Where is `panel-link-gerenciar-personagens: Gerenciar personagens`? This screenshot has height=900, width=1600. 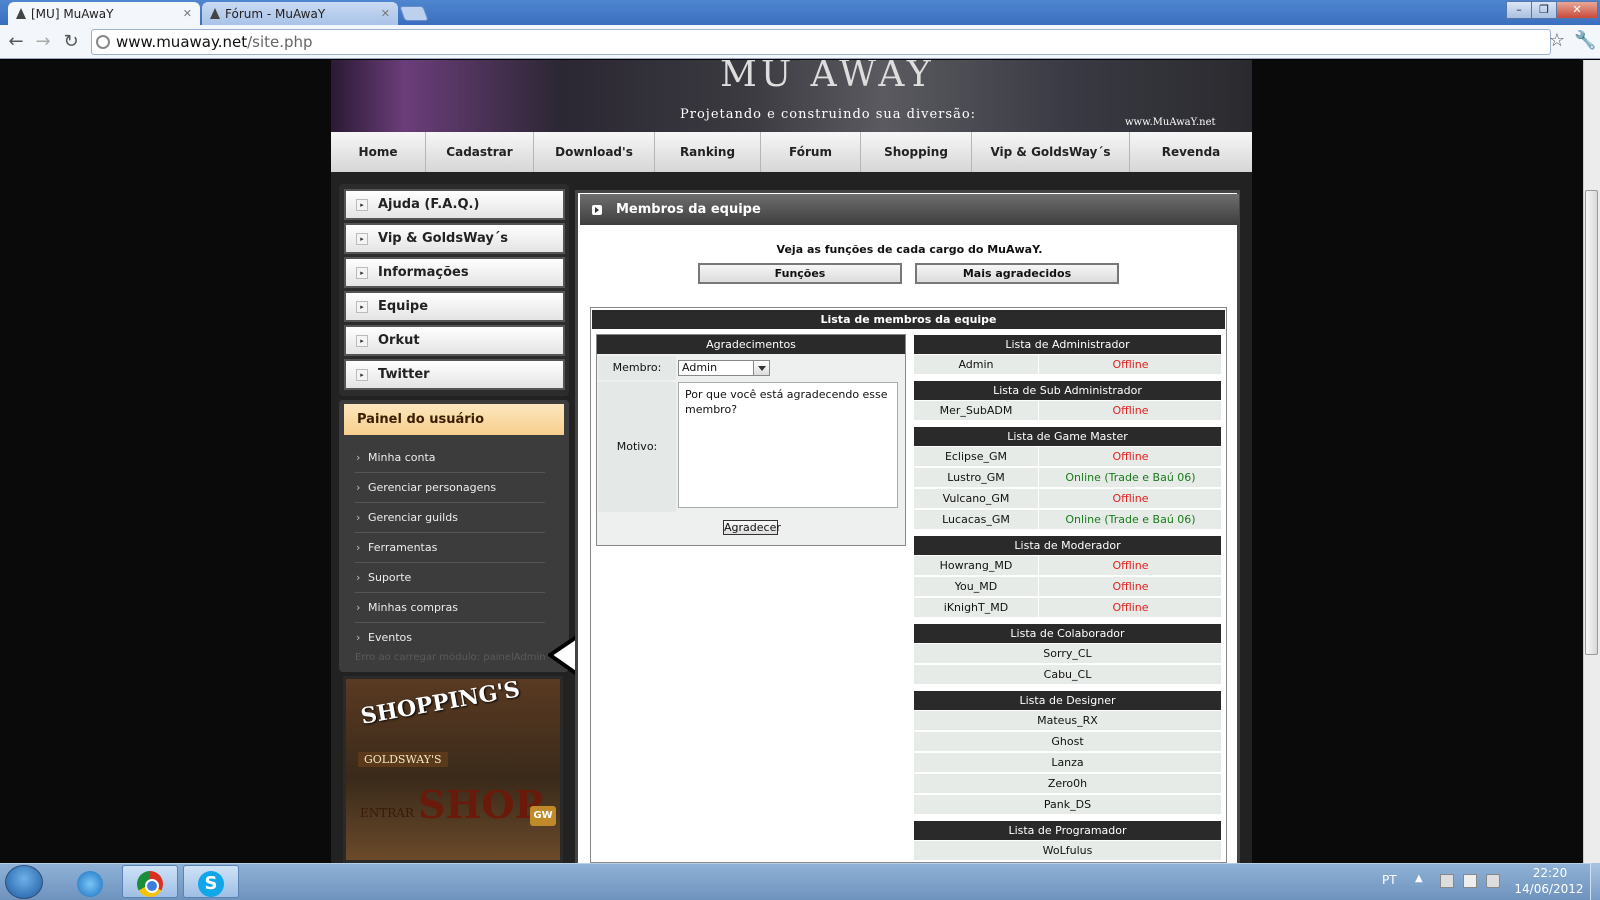
panel-link-gerenciar-personagens: Gerenciar personagens is located at coordinates (450, 488).